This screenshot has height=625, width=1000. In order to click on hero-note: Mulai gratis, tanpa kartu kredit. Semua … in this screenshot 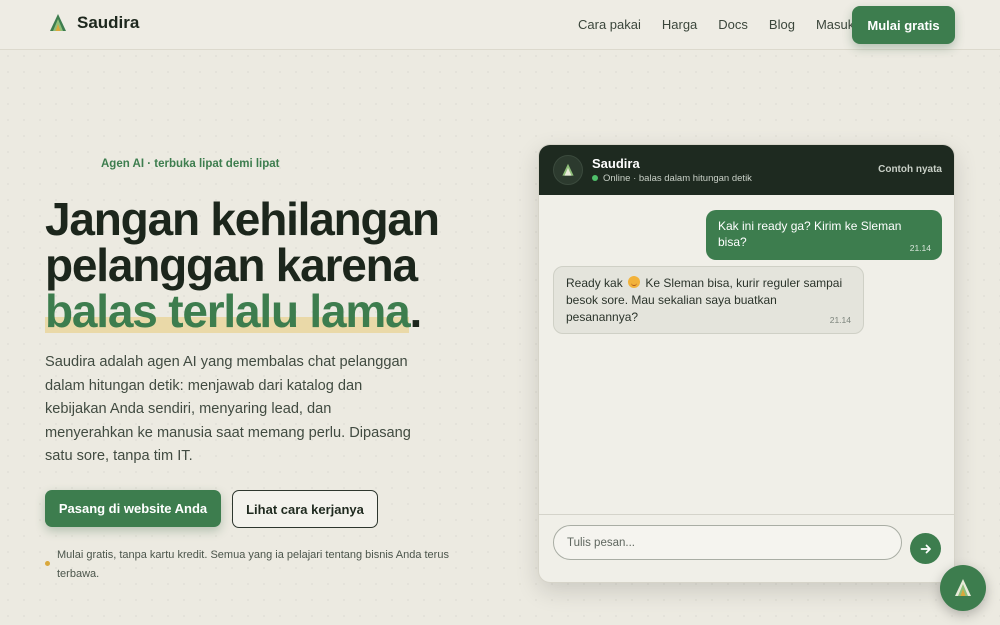, I will do `click(253, 564)`.